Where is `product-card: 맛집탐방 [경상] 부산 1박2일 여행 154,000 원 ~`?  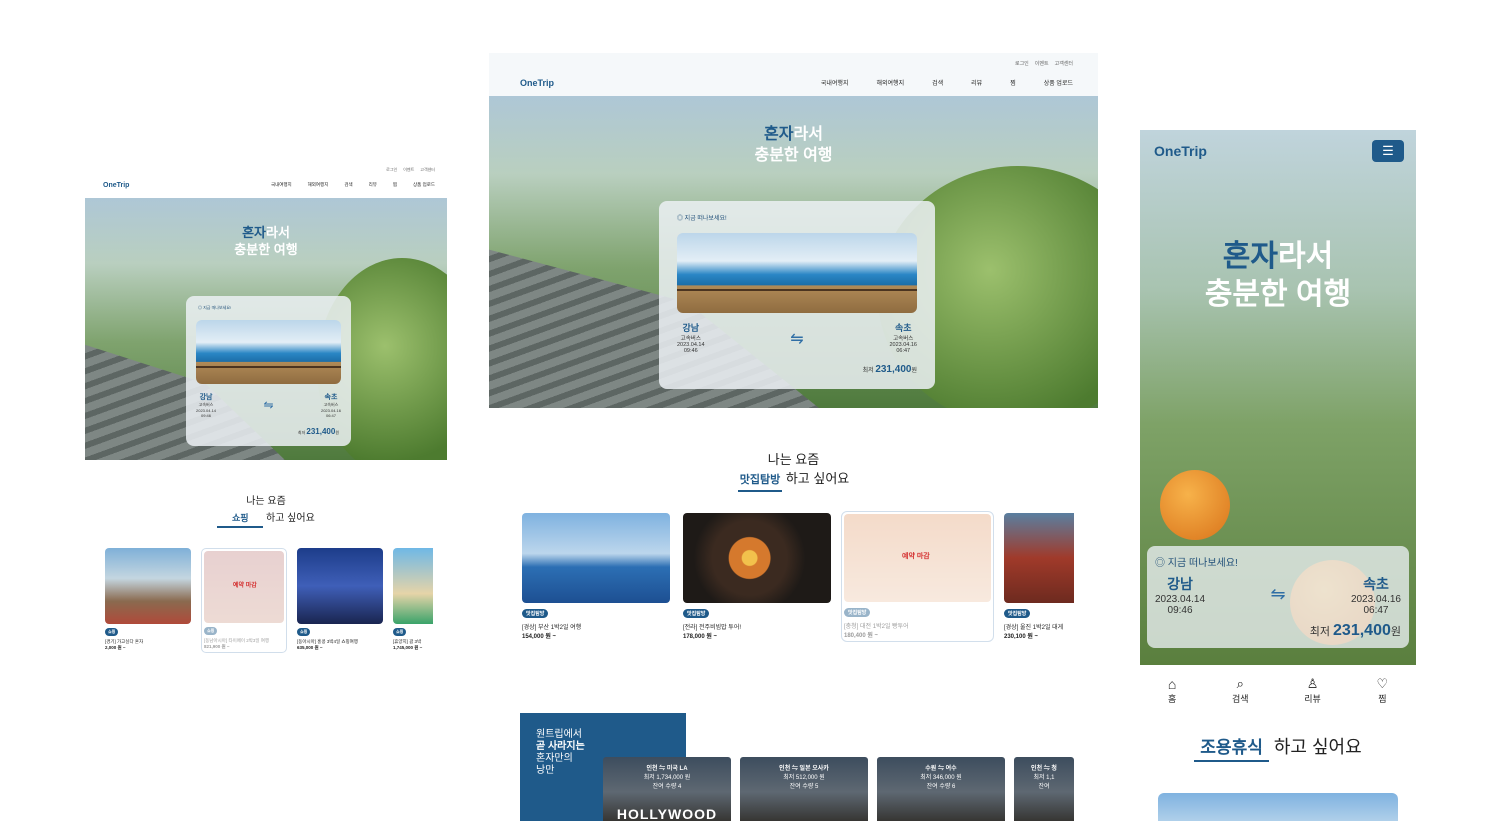
product-card: 맛집탐방 [경상] 부산 1박2일 여행 154,000 원 ~ is located at coordinates (596, 576).